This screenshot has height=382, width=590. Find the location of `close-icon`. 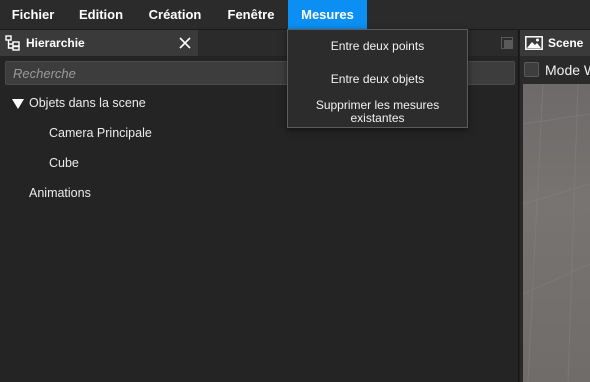

close-icon is located at coordinates (185, 43).